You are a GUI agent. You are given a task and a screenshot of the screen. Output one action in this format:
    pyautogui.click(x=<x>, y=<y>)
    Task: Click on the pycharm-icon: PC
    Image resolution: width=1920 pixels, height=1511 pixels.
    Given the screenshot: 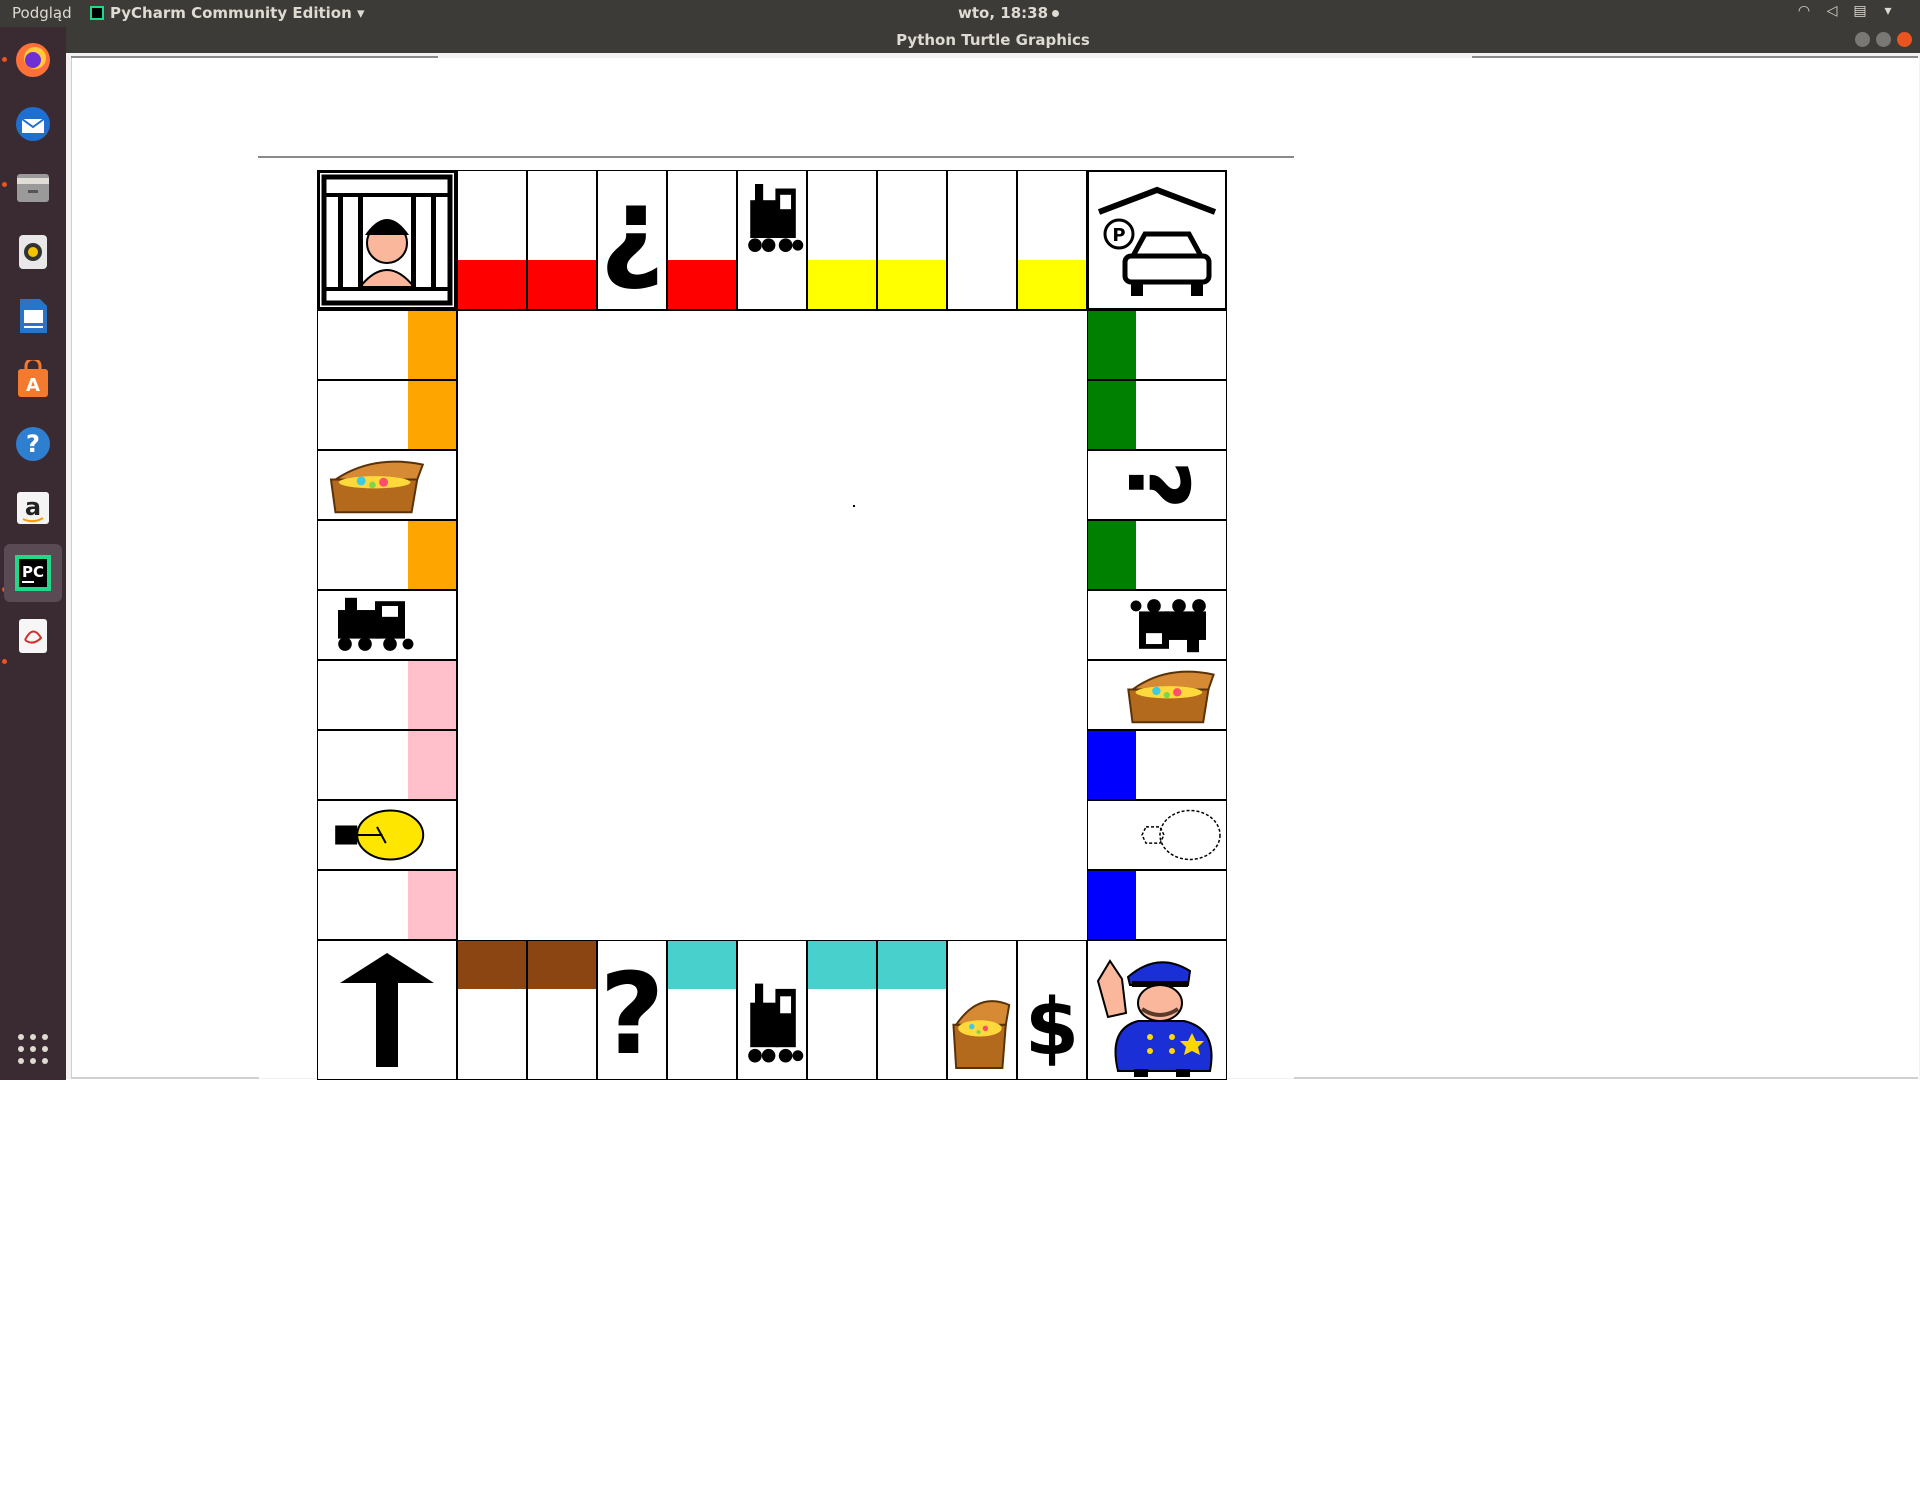 What is the action you would take?
    pyautogui.click(x=33, y=573)
    